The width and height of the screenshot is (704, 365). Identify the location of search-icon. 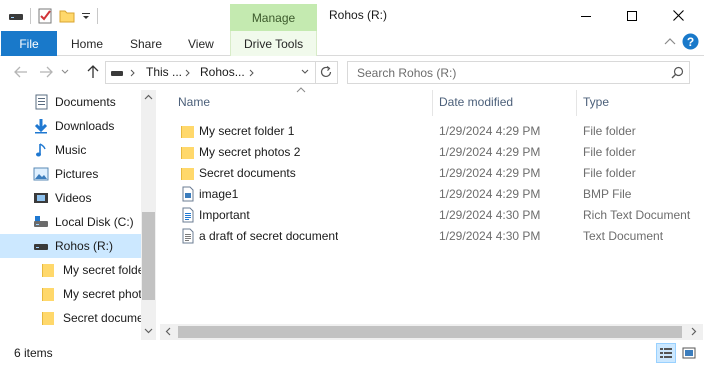
(677, 72).